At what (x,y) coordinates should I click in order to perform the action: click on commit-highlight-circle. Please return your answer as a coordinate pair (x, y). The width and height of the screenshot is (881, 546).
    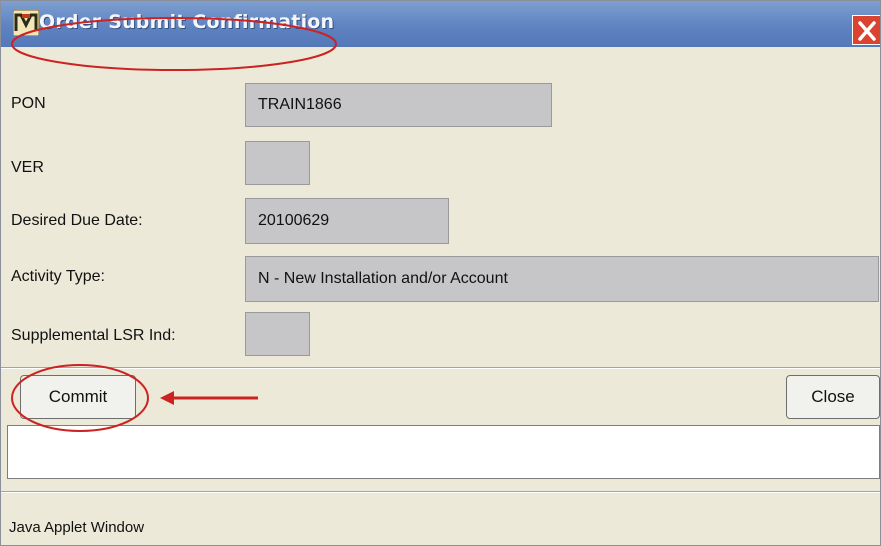
    Looking at the image, I should click on (80, 398).